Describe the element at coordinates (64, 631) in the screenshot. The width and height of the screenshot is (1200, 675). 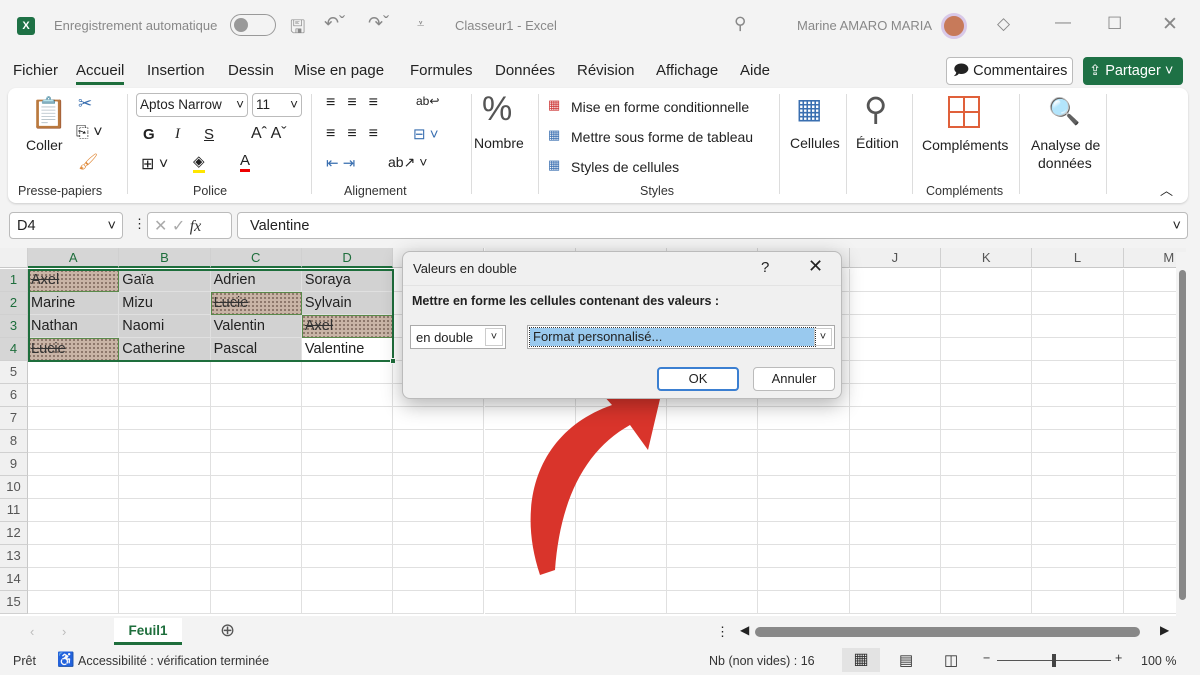
I see `next-sheet-icon: ›` at that location.